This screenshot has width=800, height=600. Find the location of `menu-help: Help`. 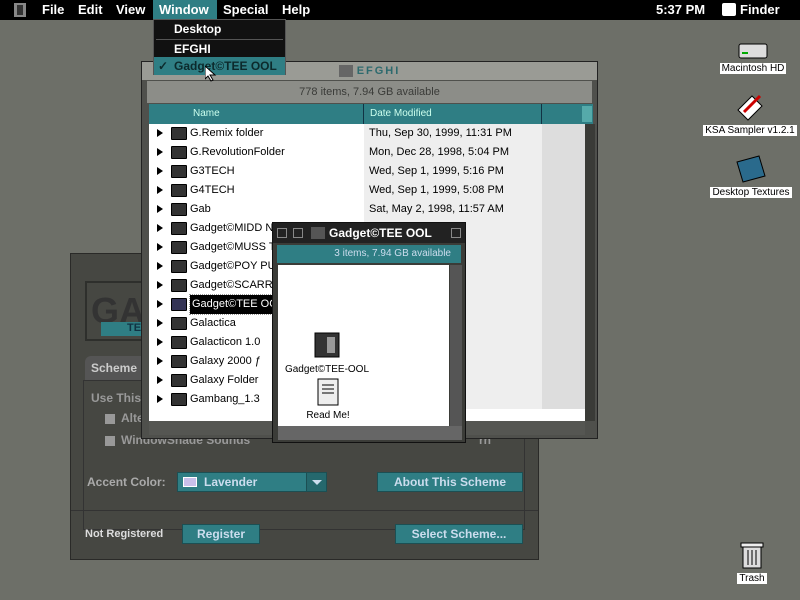

menu-help: Help is located at coordinates (296, 10).